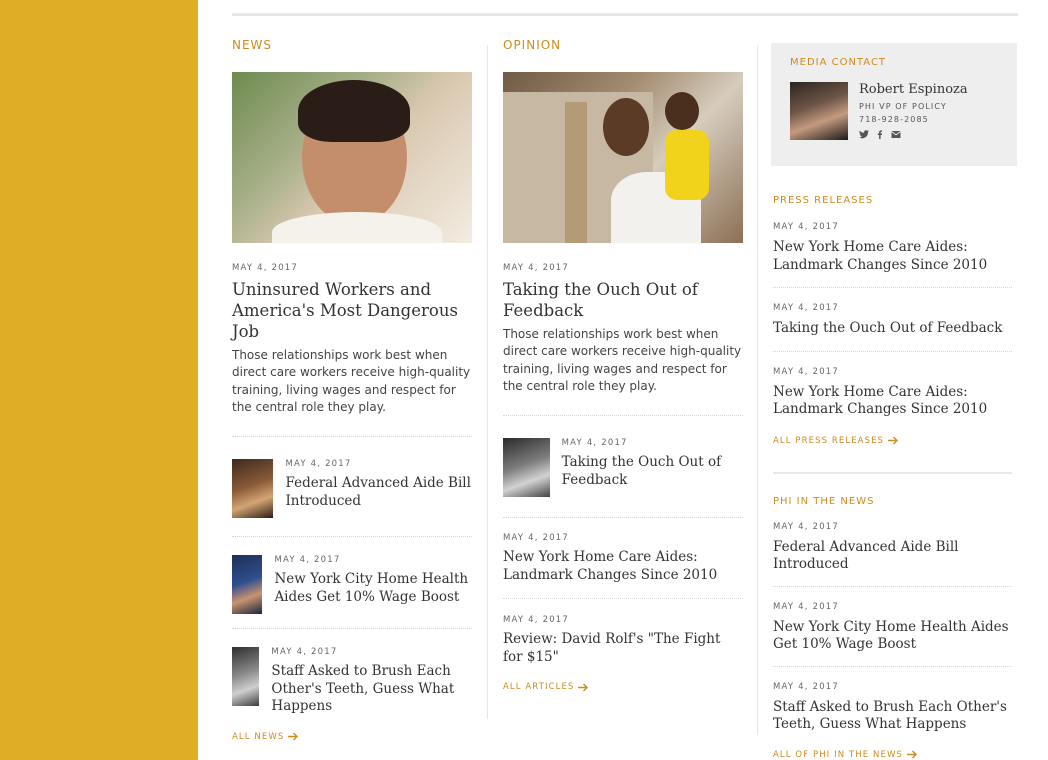  I want to click on contact-name: Robert Espinoza, so click(913, 89).